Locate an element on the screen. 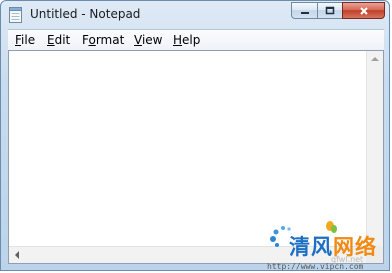 Image resolution: width=392 pixels, height=273 pixels. minimize-icon is located at coordinates (304, 12).